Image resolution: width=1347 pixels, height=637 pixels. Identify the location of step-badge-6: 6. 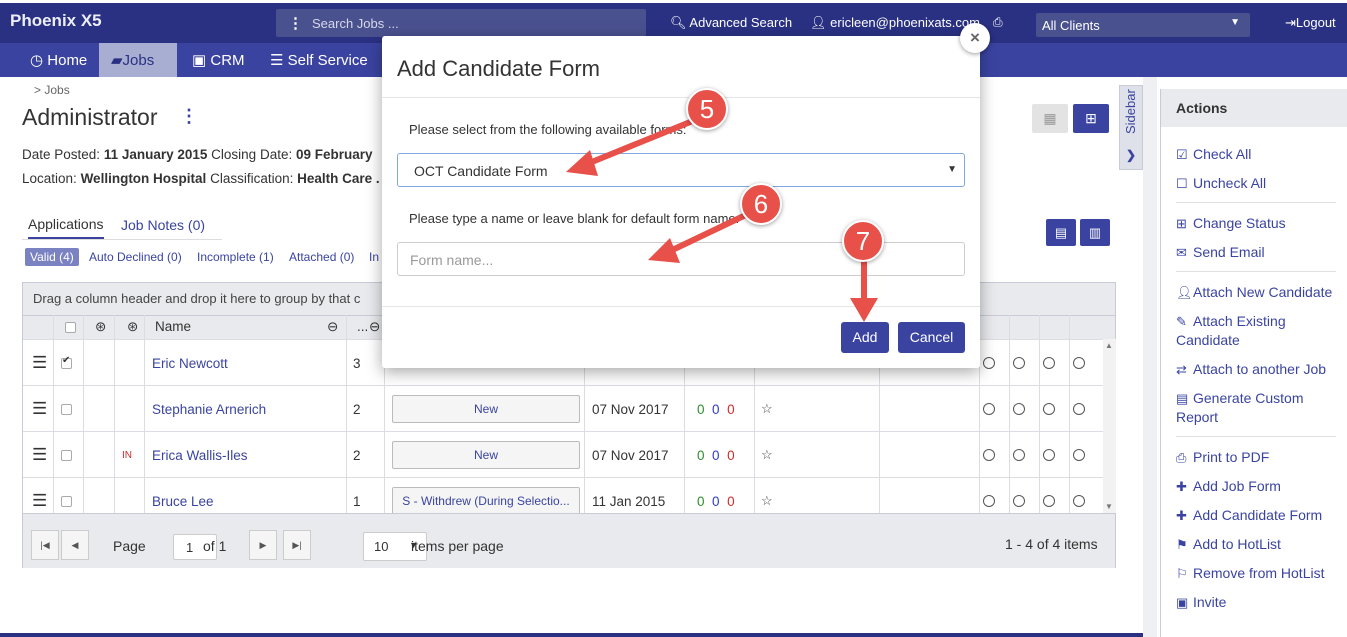
(761, 204).